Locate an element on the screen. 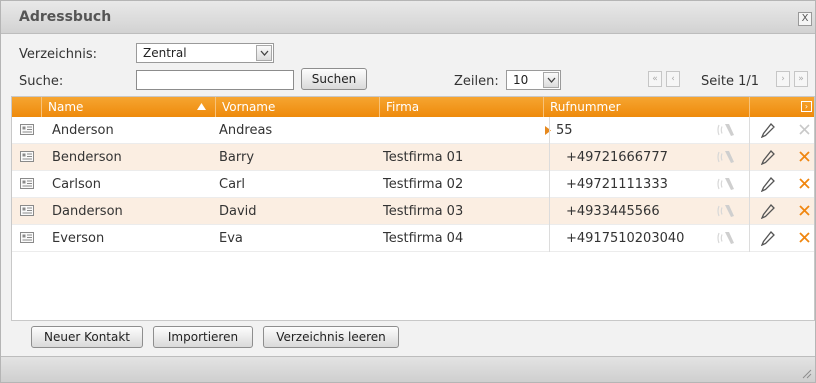 The height and width of the screenshot is (383, 816). column-header-label: Name is located at coordinates (66, 107).